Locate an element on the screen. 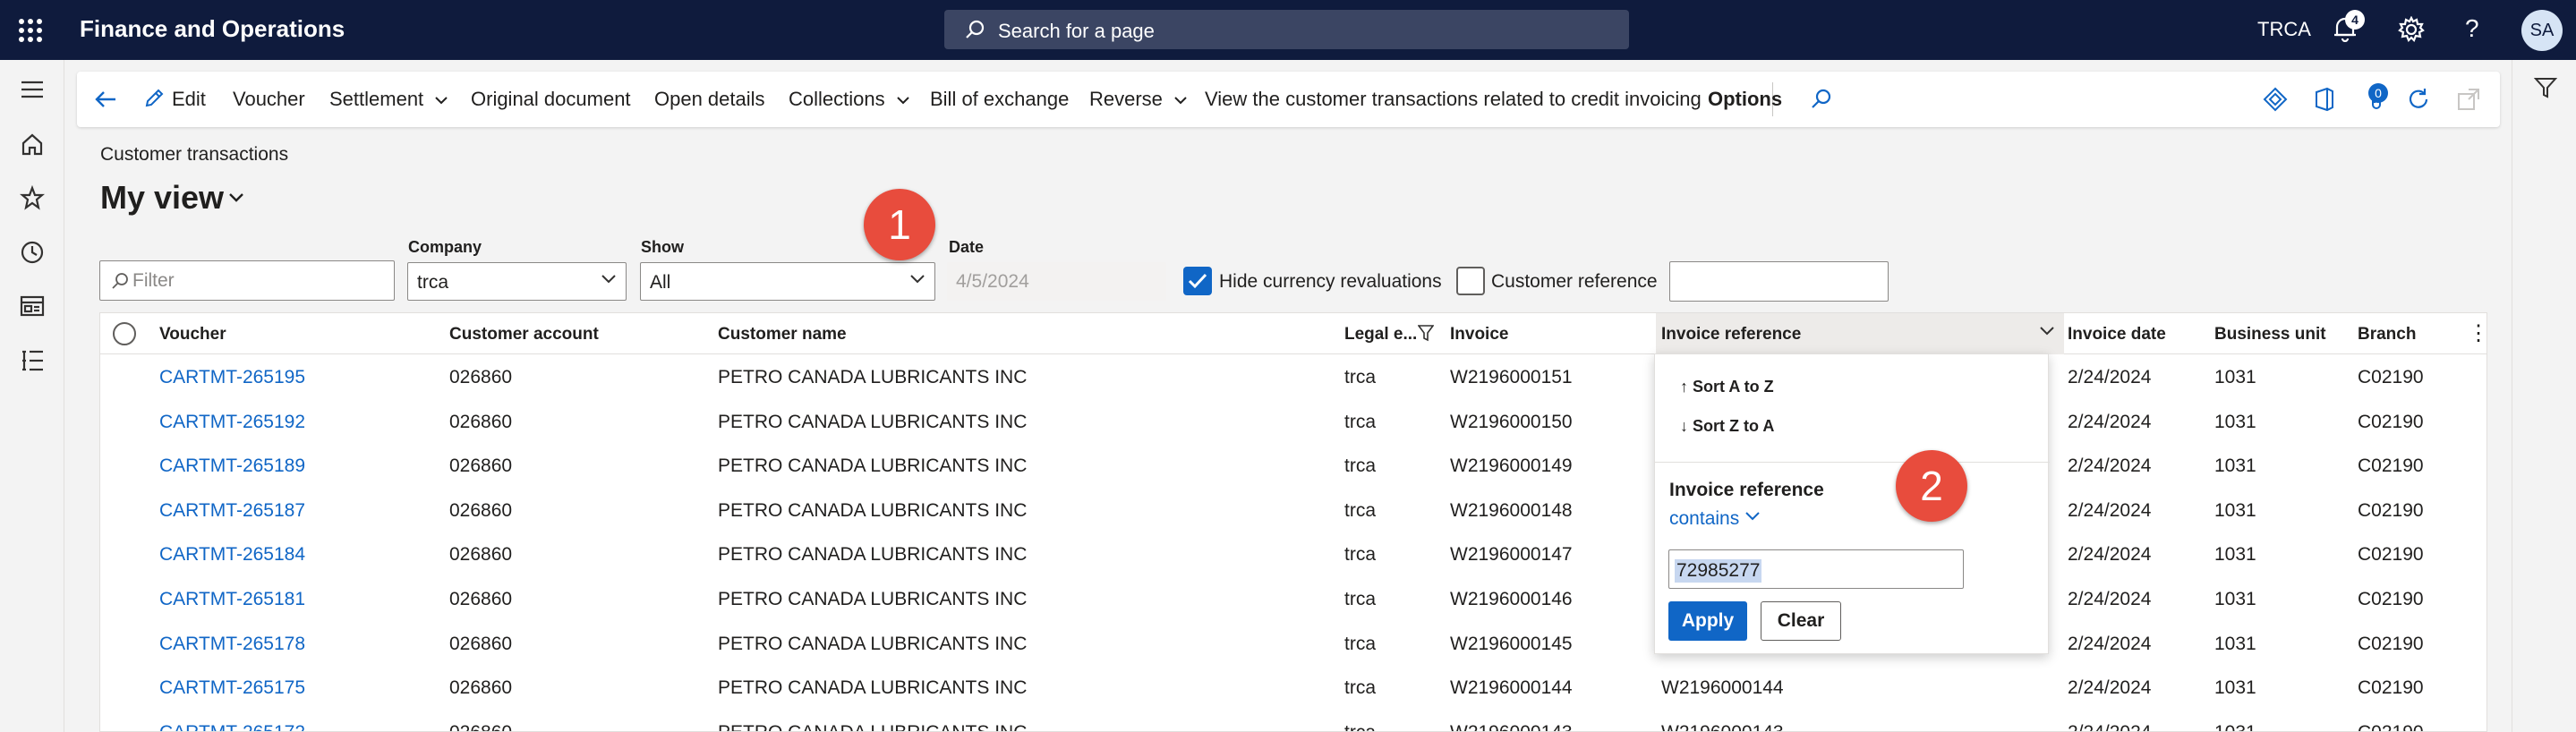  cell-voucher: CARTMT-265172 is located at coordinates (232, 726).